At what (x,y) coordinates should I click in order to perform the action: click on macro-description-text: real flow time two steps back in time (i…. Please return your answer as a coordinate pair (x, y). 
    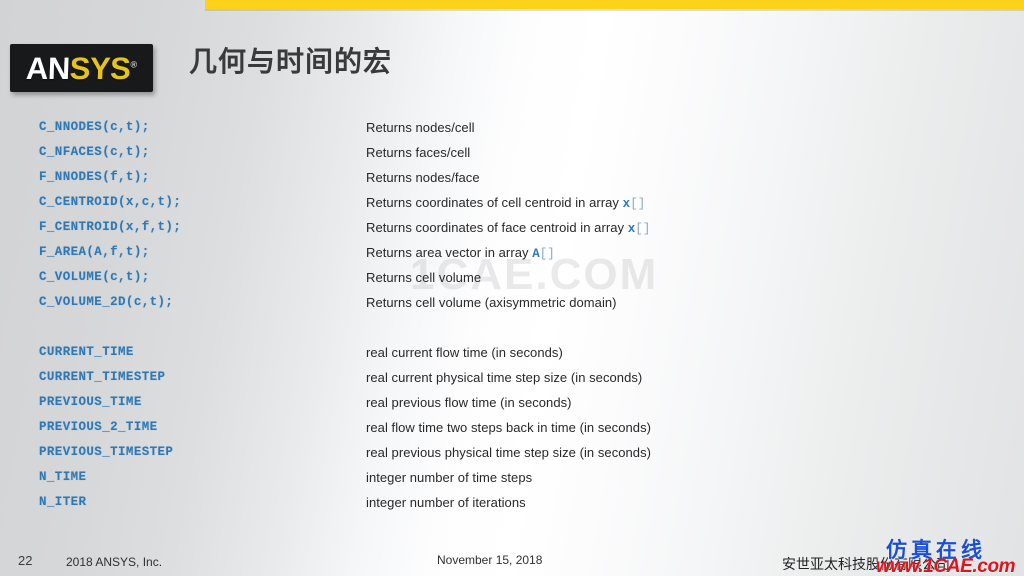
    Looking at the image, I should click on (508, 427).